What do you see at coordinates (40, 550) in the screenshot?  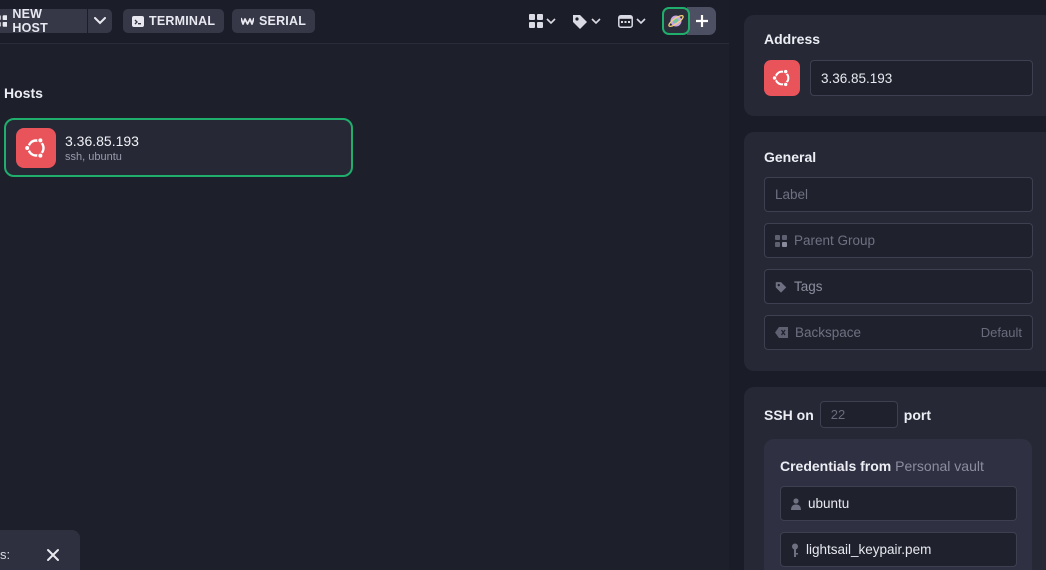 I see `toast-notification: s:` at bounding box center [40, 550].